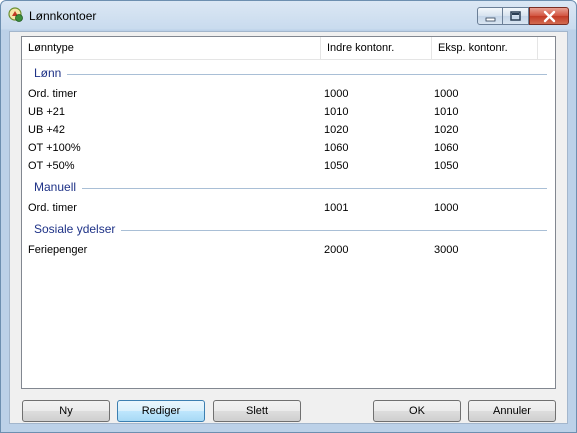  I want to click on close-icon, so click(549, 16).